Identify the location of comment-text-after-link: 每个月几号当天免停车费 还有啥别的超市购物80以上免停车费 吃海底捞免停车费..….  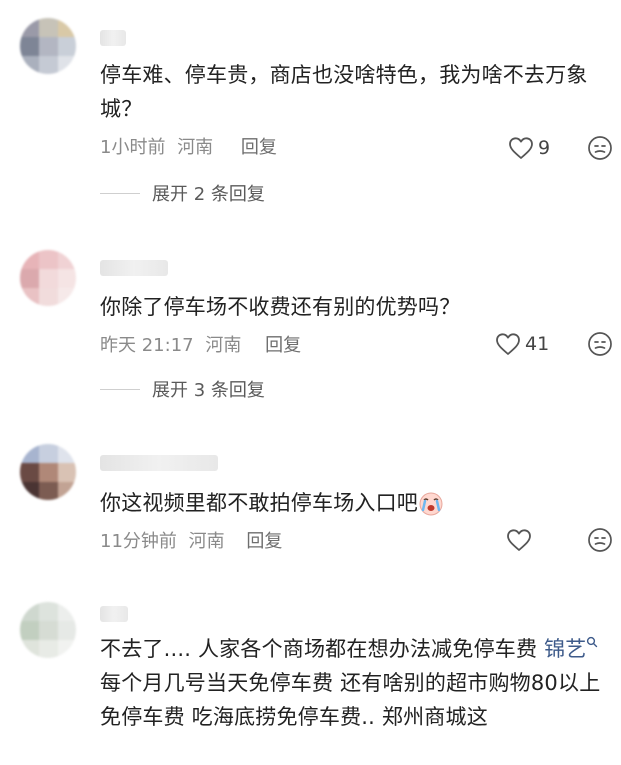
(350, 700).